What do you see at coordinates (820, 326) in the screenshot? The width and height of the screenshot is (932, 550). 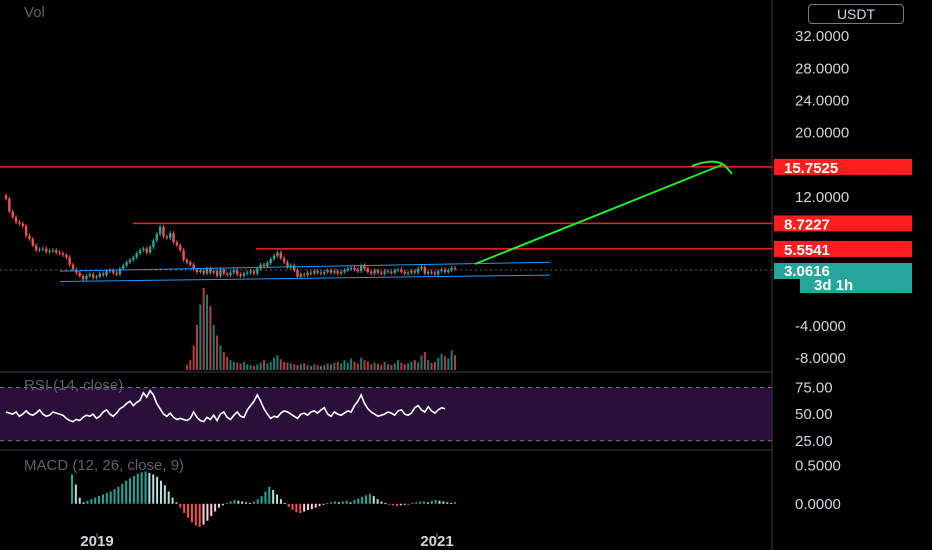 I see `price-tick-label: -4.0000` at bounding box center [820, 326].